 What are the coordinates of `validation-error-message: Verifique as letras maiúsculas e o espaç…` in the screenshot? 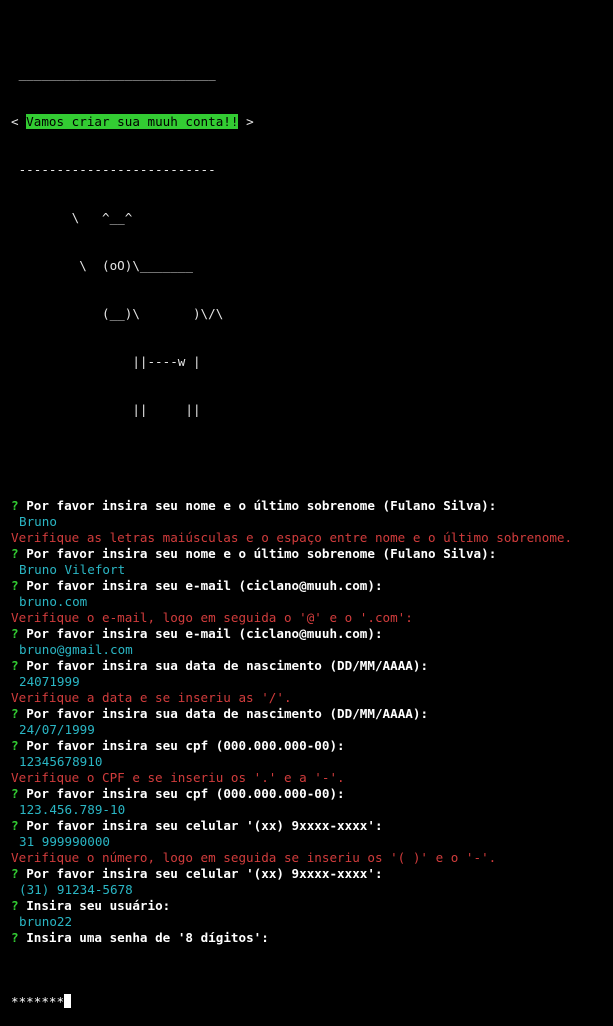 It's located at (292, 537).